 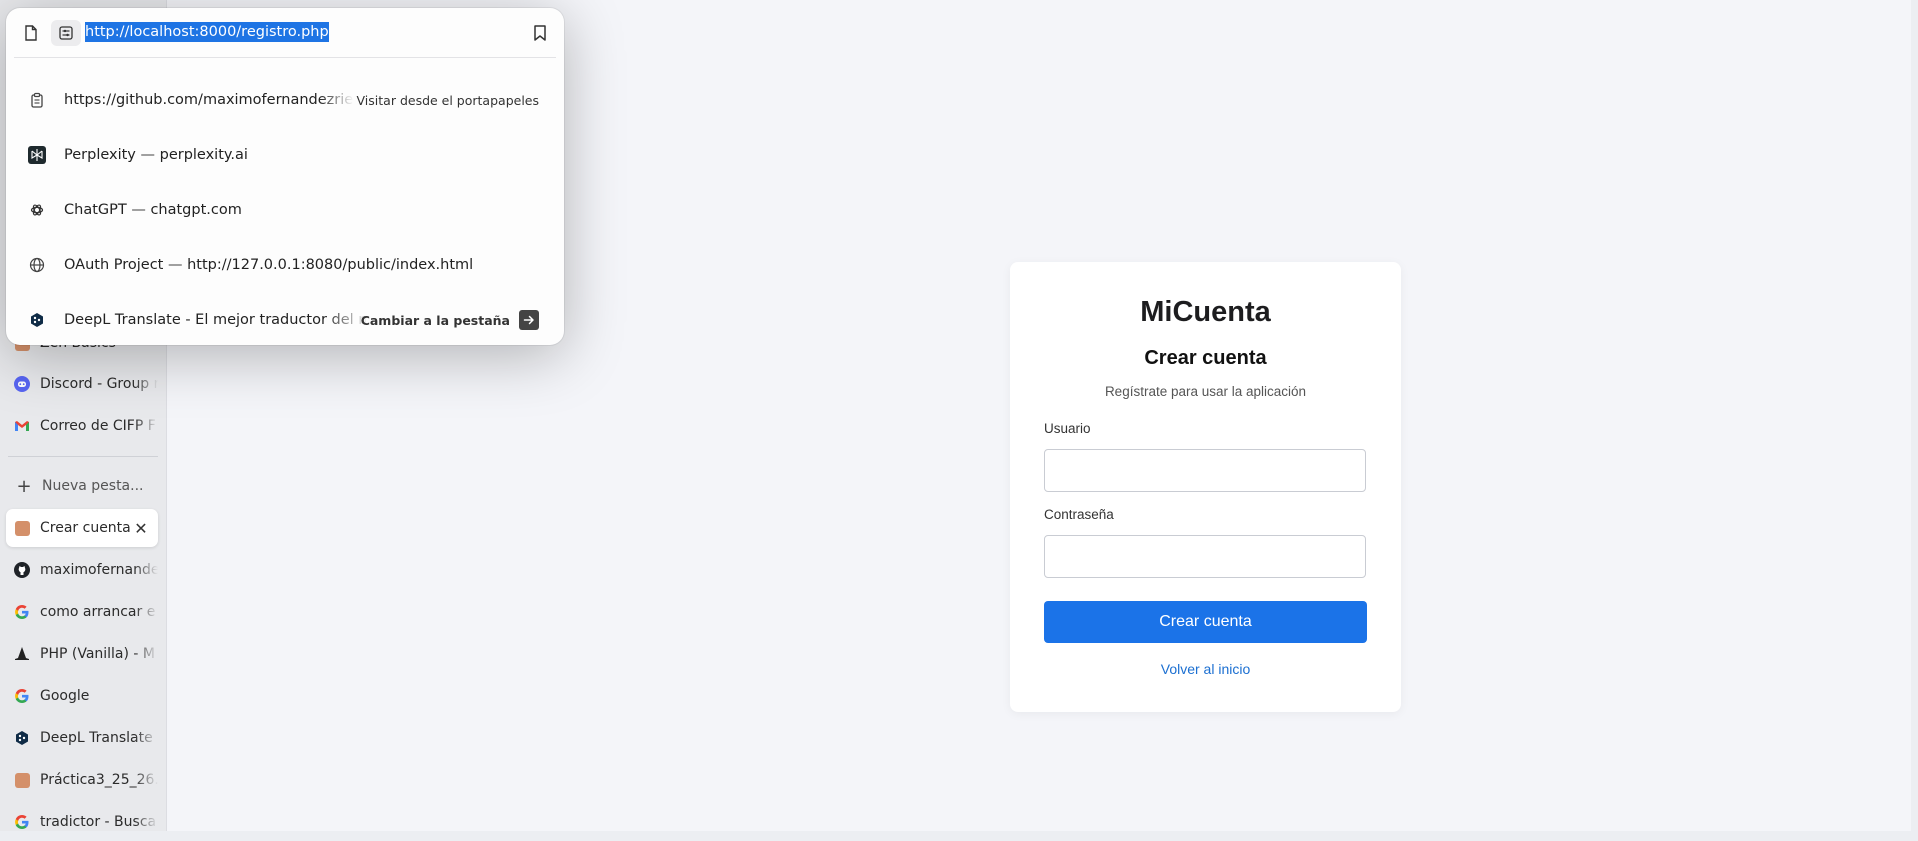 What do you see at coordinates (1079, 514) in the screenshot?
I see `password-label: Contraseña` at bounding box center [1079, 514].